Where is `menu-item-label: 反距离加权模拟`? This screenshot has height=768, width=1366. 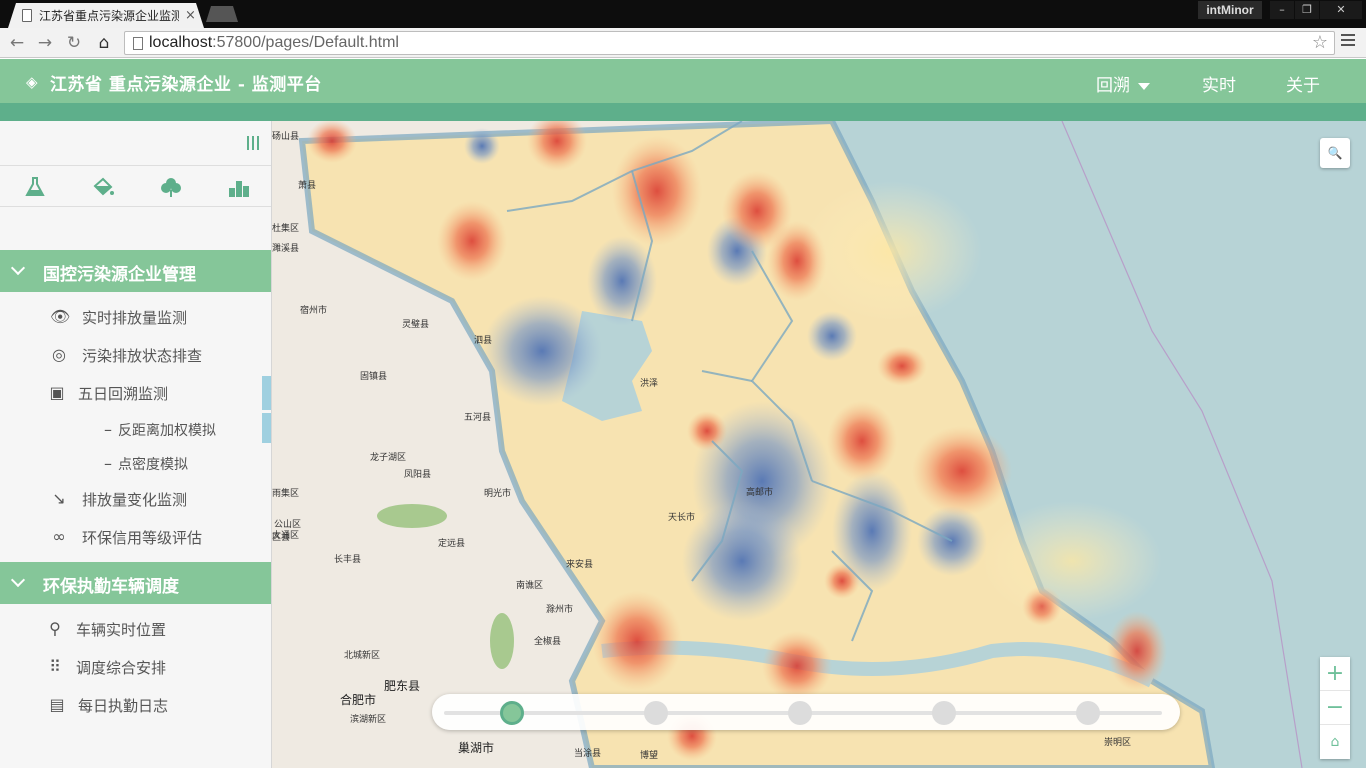
menu-item-label: 反距离加权模拟 is located at coordinates (167, 431).